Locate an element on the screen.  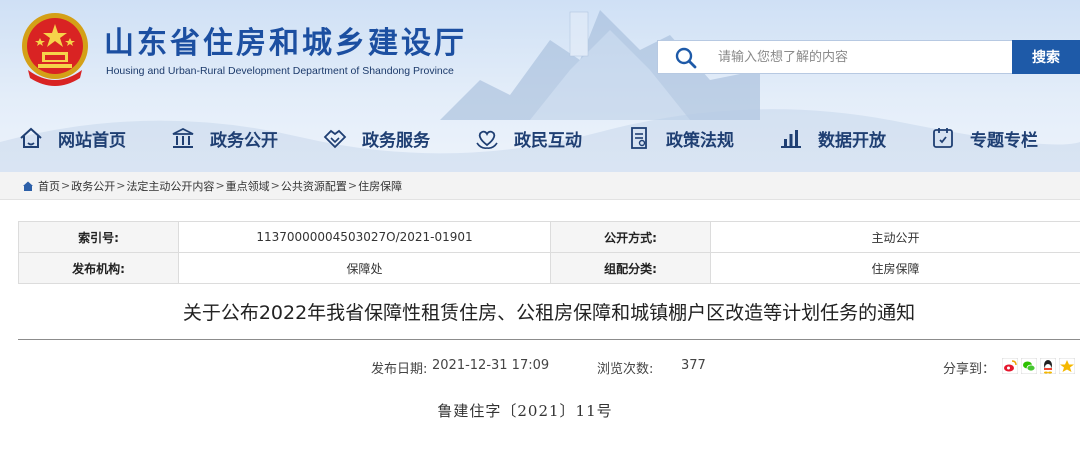
article-title: 关于公布2022年我省保障性租赁住房、公租房保障和城镇棚户区改造等计划任务的通知 is located at coordinates (549, 313).